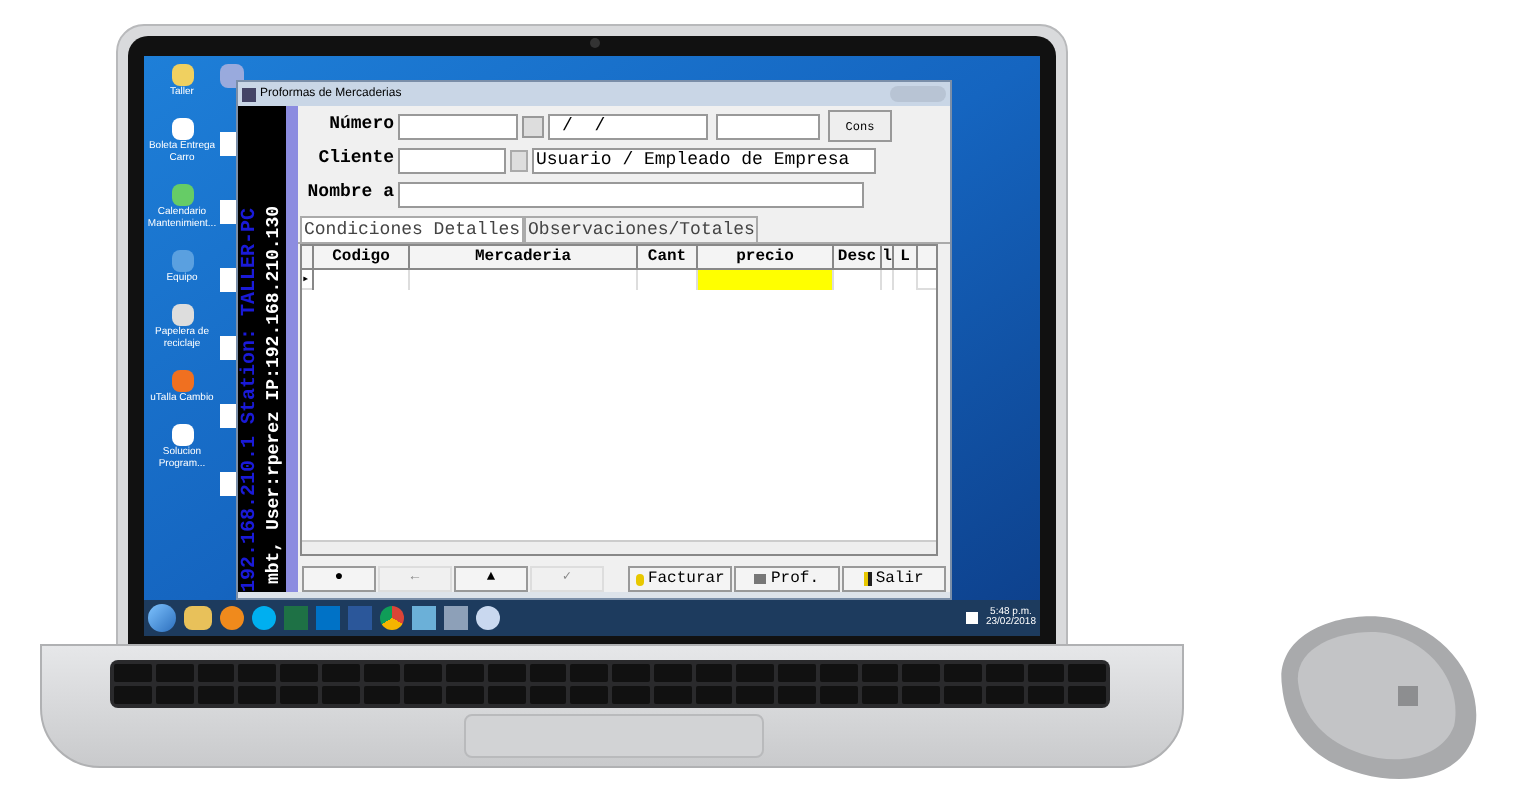 The height and width of the screenshot is (800, 1526). Describe the element at coordinates (232, 618) in the screenshot. I see `media-player-icon` at that location.